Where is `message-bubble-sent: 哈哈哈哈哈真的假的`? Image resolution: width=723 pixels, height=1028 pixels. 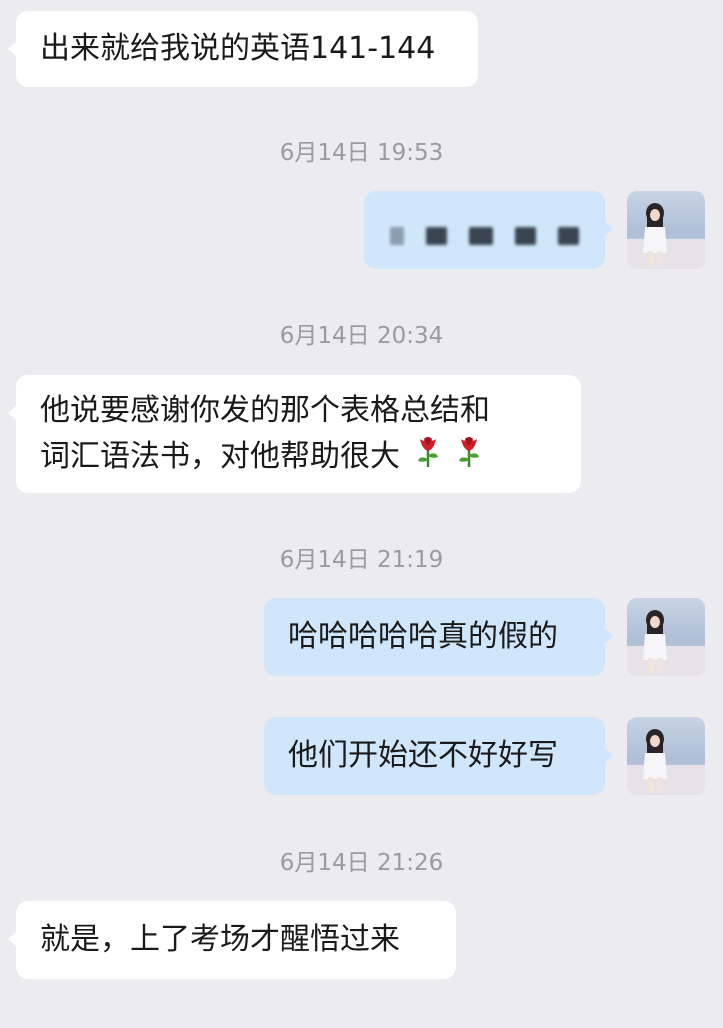 message-bubble-sent: 哈哈哈哈哈真的假的 is located at coordinates (438, 637).